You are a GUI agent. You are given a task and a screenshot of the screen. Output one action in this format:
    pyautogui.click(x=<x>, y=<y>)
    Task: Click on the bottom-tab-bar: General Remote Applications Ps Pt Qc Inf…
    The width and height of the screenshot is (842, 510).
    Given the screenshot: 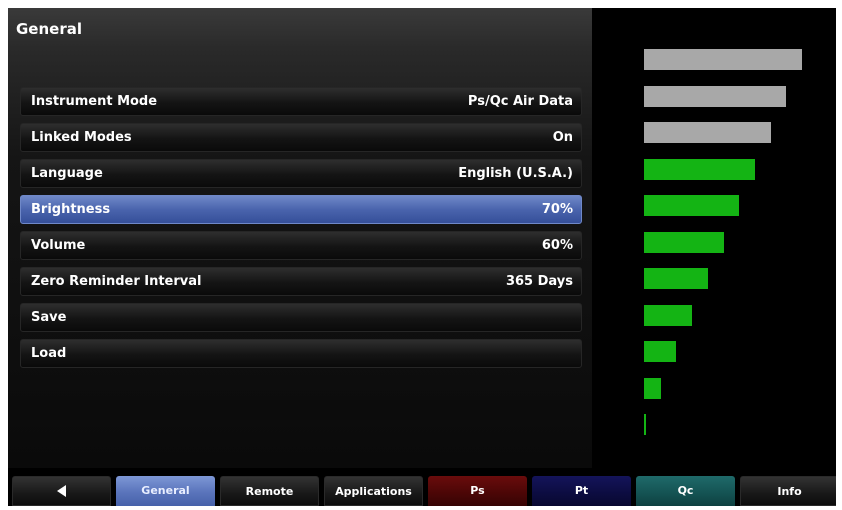 What is the action you would take?
    pyautogui.click(x=422, y=488)
    